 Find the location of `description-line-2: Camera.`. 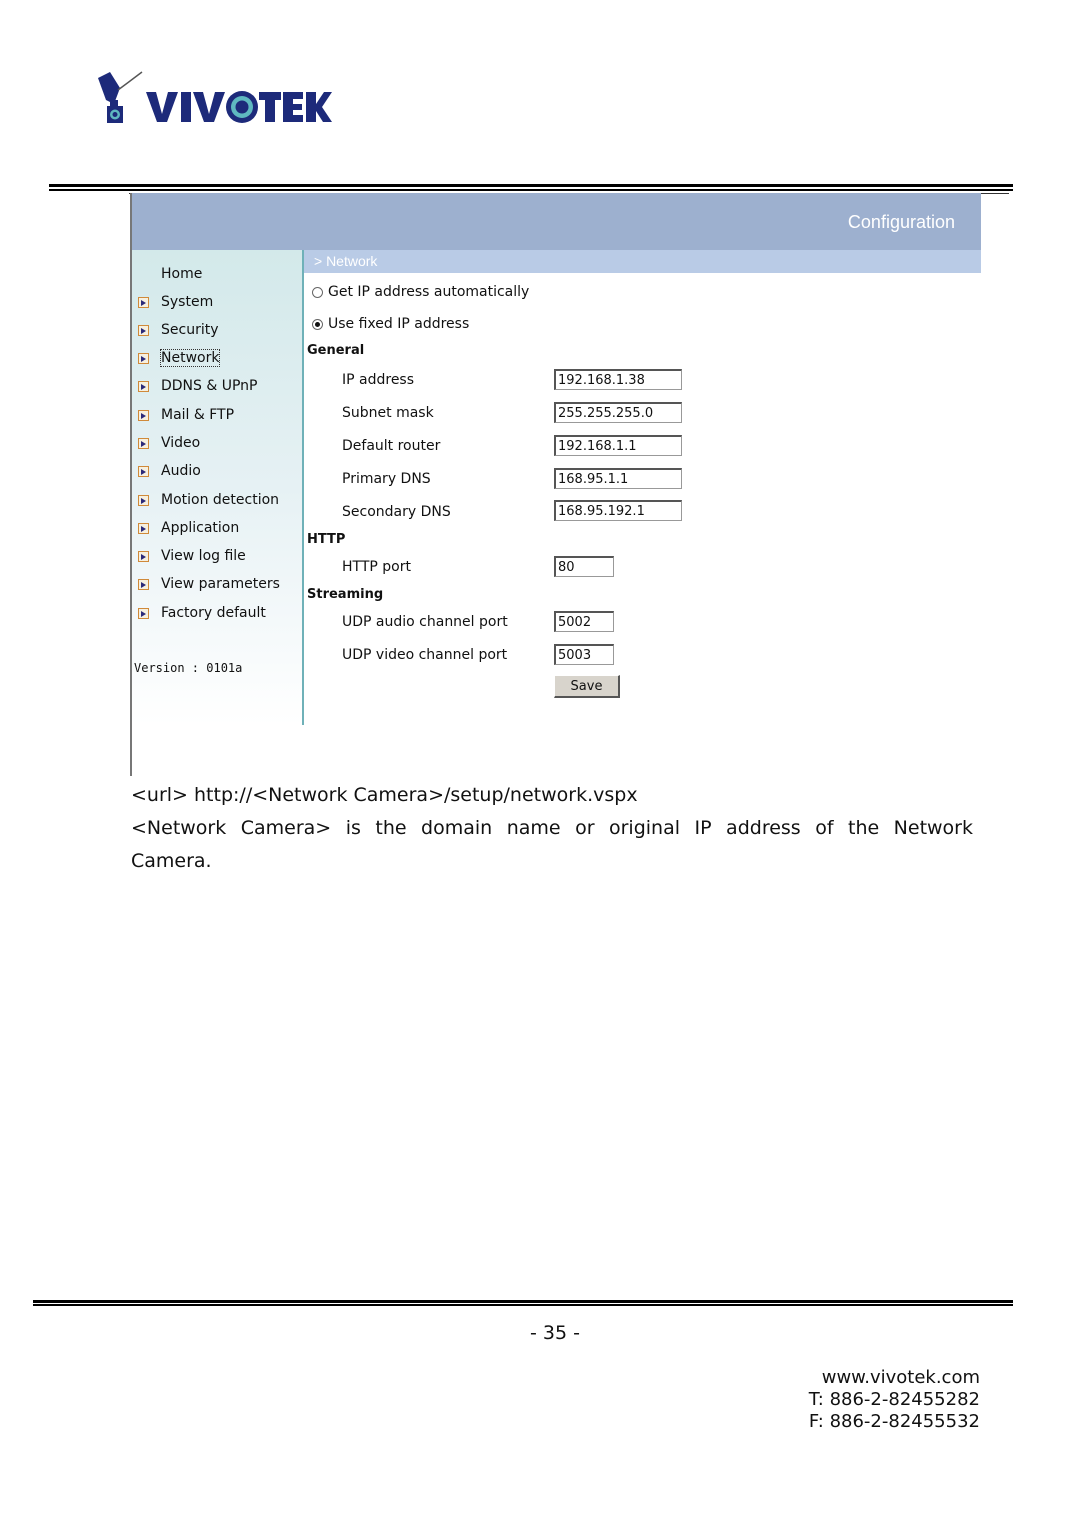

description-line-2: Camera. is located at coordinates (171, 861).